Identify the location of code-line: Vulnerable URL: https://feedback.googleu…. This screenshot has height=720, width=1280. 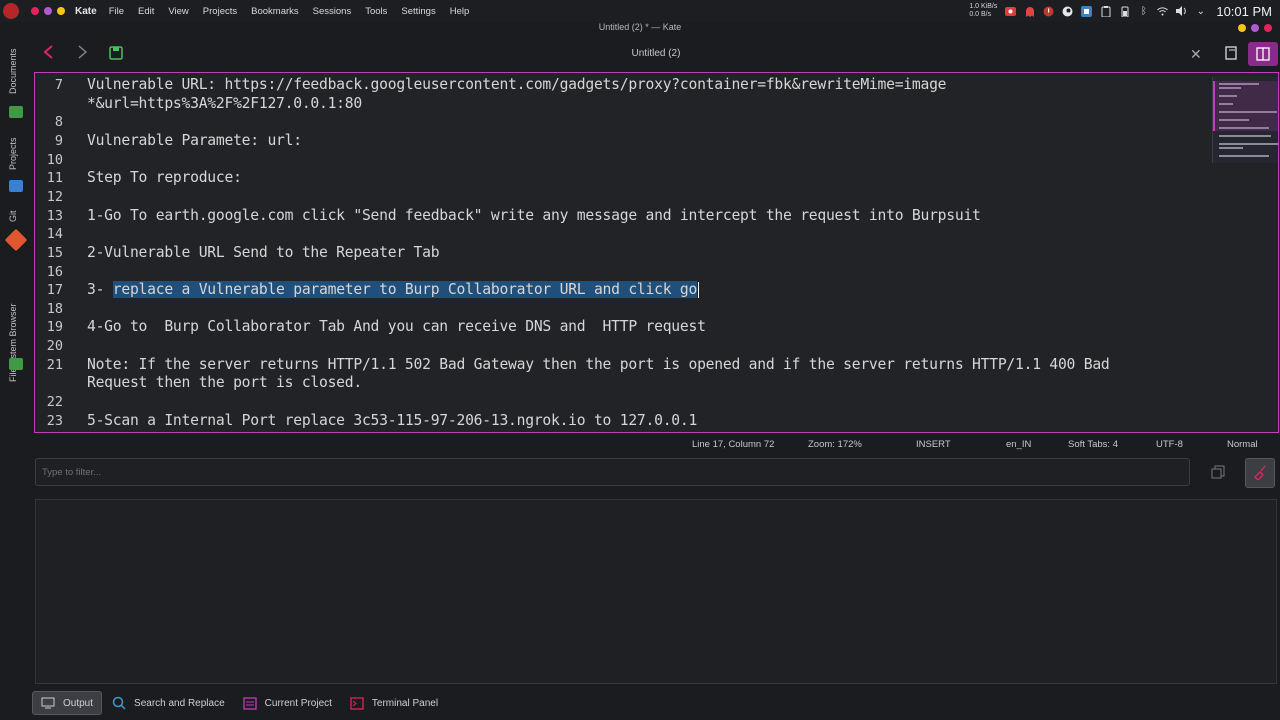
(517, 84).